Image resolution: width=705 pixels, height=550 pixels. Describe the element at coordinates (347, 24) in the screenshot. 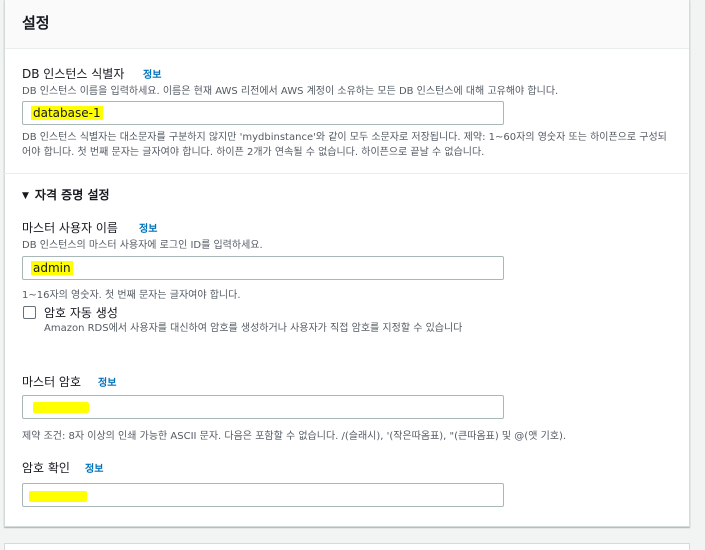

I see `panel-header: 설정` at that location.